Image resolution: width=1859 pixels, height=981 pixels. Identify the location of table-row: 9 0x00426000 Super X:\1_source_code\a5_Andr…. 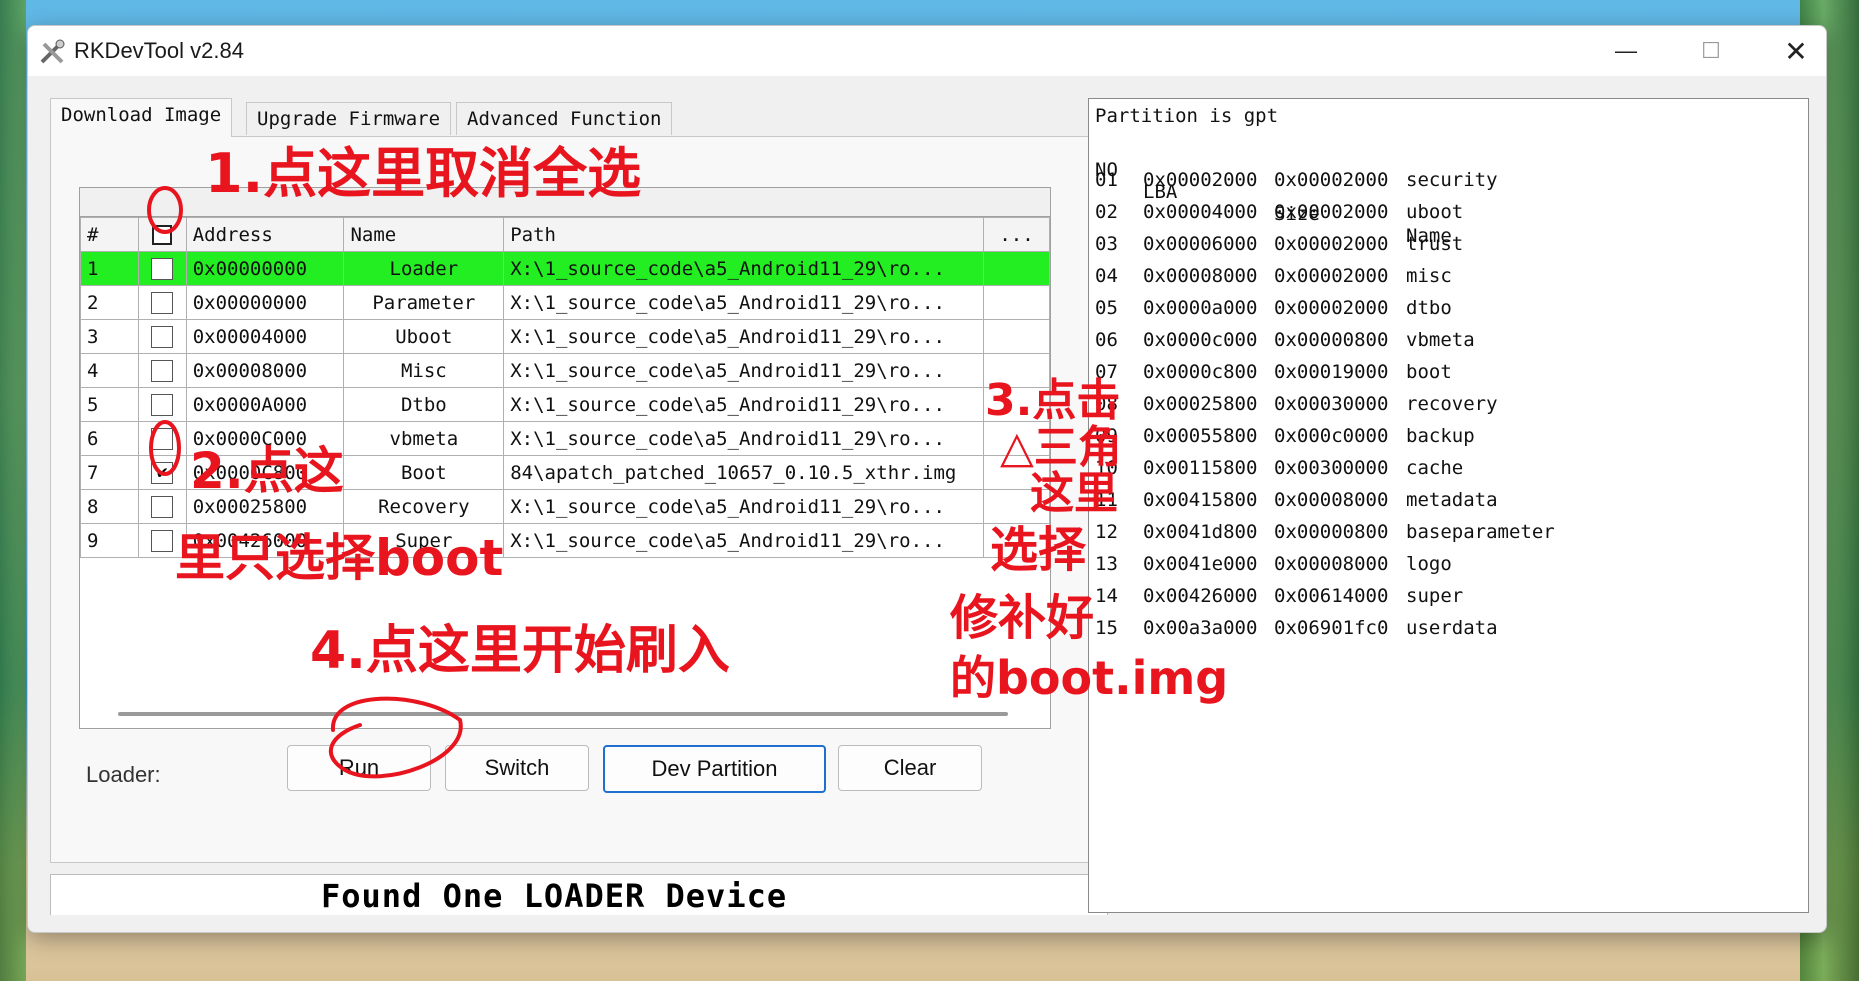
(565, 540).